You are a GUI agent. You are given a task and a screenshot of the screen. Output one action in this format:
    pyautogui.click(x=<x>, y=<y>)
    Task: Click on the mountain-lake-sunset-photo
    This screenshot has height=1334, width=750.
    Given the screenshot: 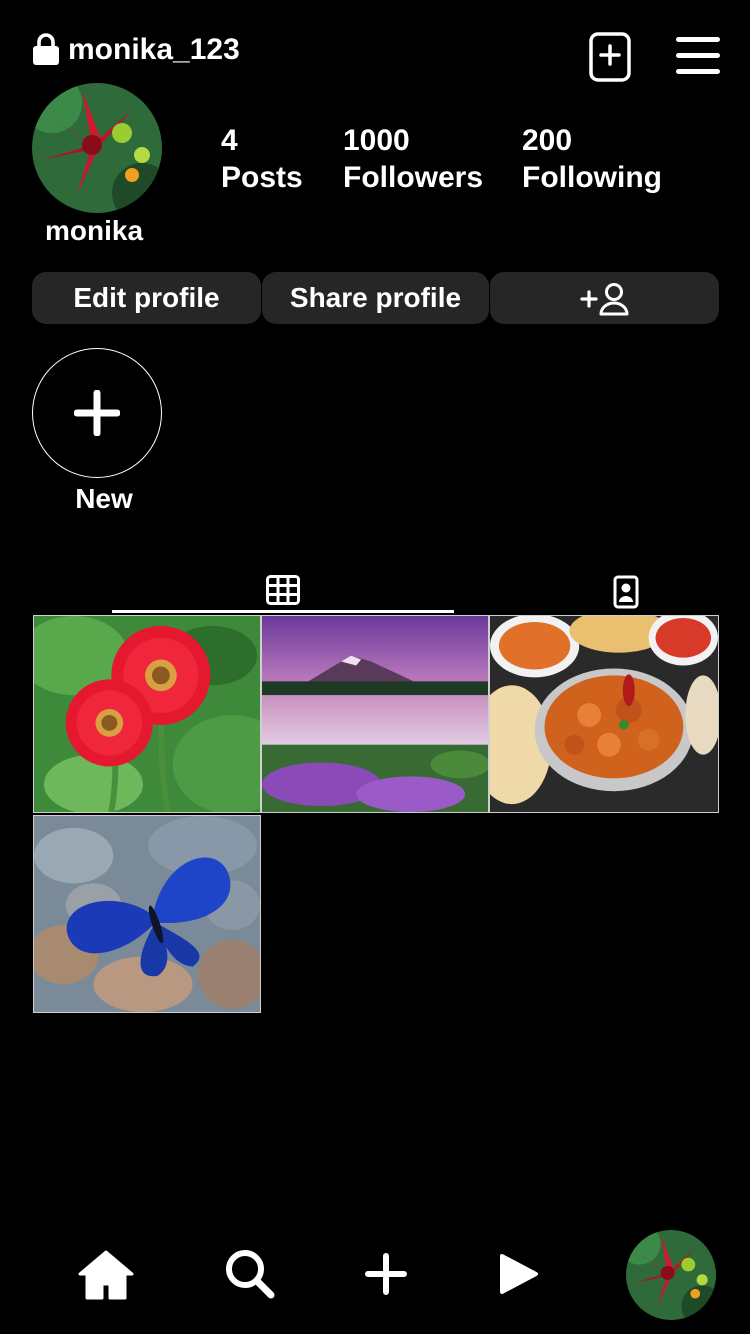 What is the action you would take?
    pyautogui.click(x=375, y=714)
    